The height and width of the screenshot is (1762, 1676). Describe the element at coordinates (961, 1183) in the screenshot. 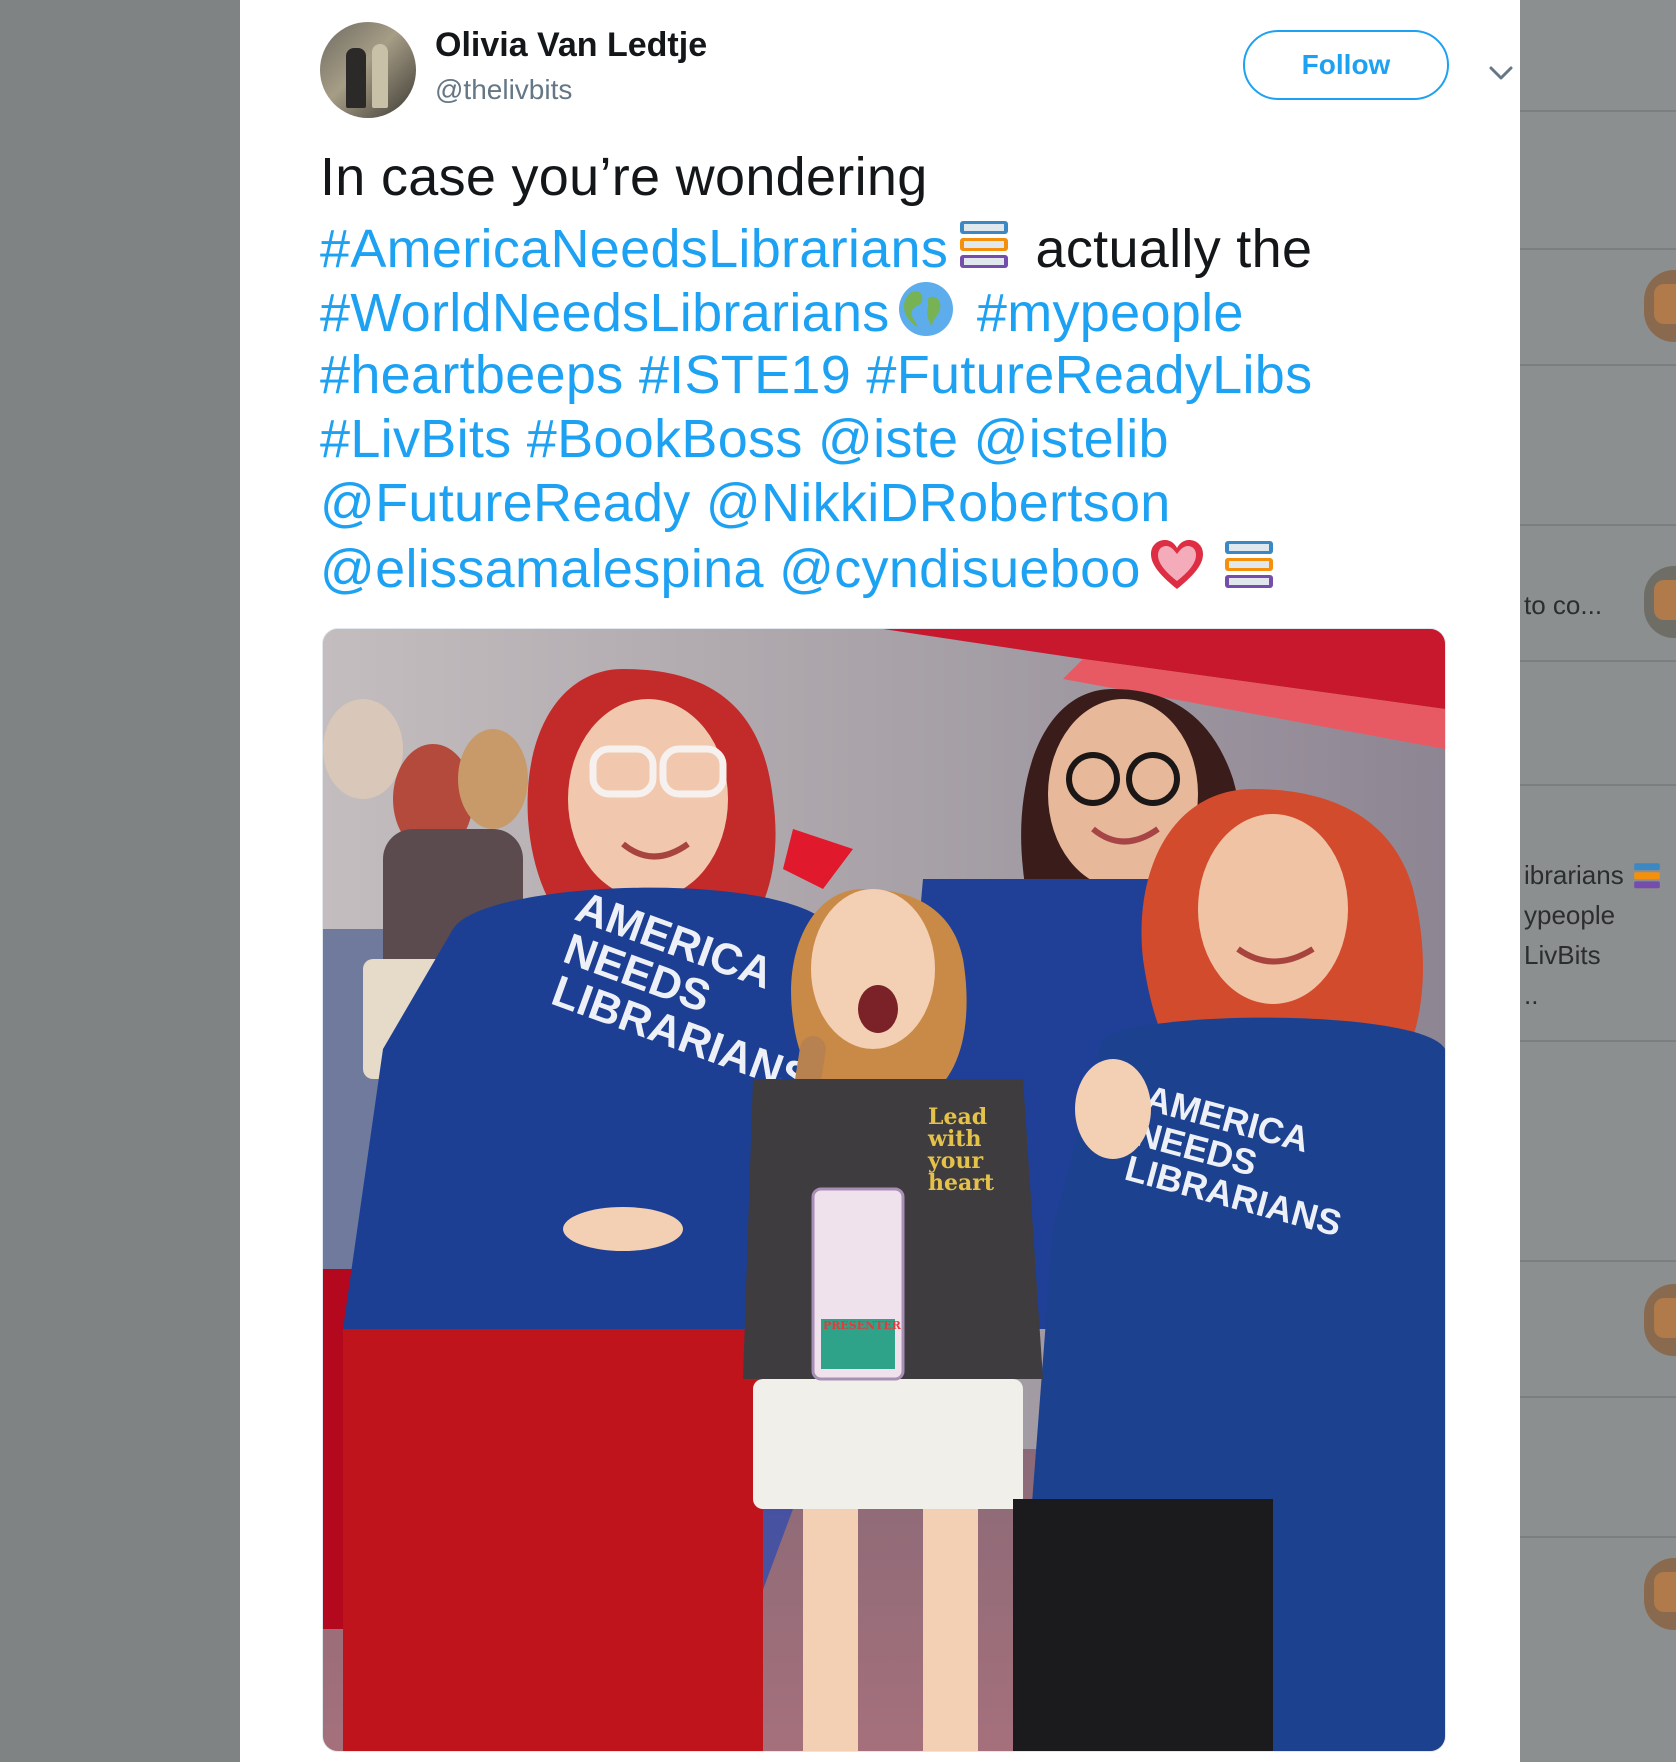

I see `child-shirt-text: heart` at that location.